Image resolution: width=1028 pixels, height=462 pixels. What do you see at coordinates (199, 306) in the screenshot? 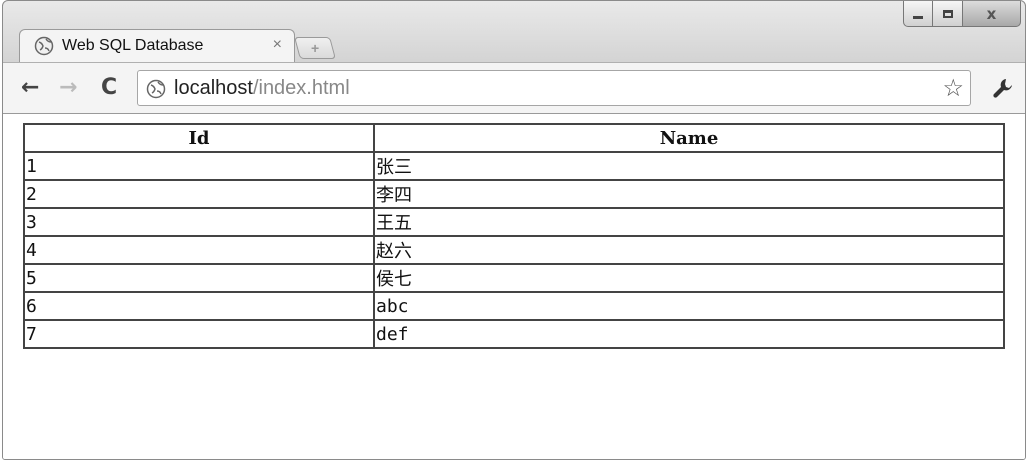
I see `cell-id: 6` at bounding box center [199, 306].